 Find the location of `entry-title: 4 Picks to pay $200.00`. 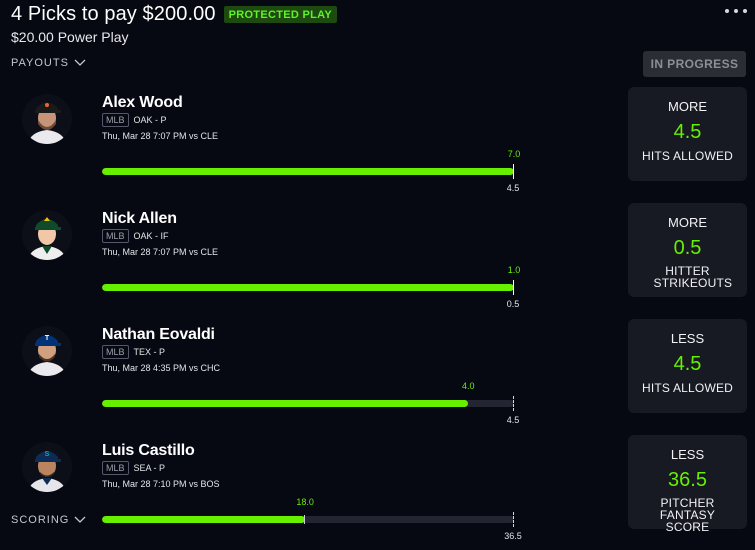

entry-title: 4 Picks to pay $200.00 is located at coordinates (113, 14).